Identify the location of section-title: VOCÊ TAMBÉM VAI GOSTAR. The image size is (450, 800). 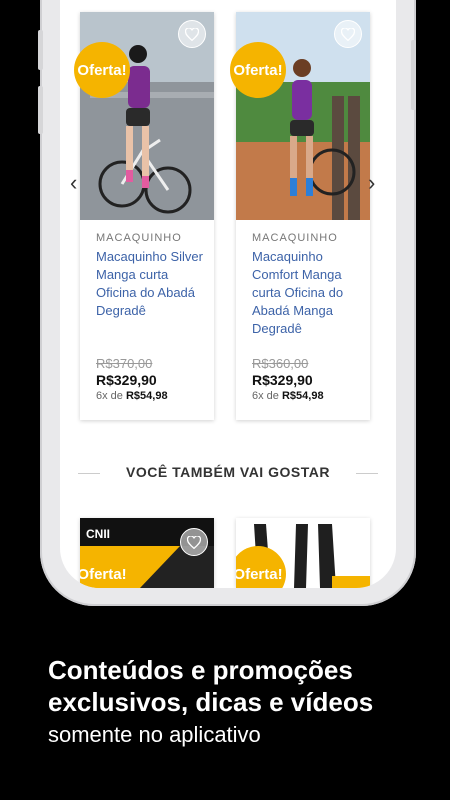
(228, 472).